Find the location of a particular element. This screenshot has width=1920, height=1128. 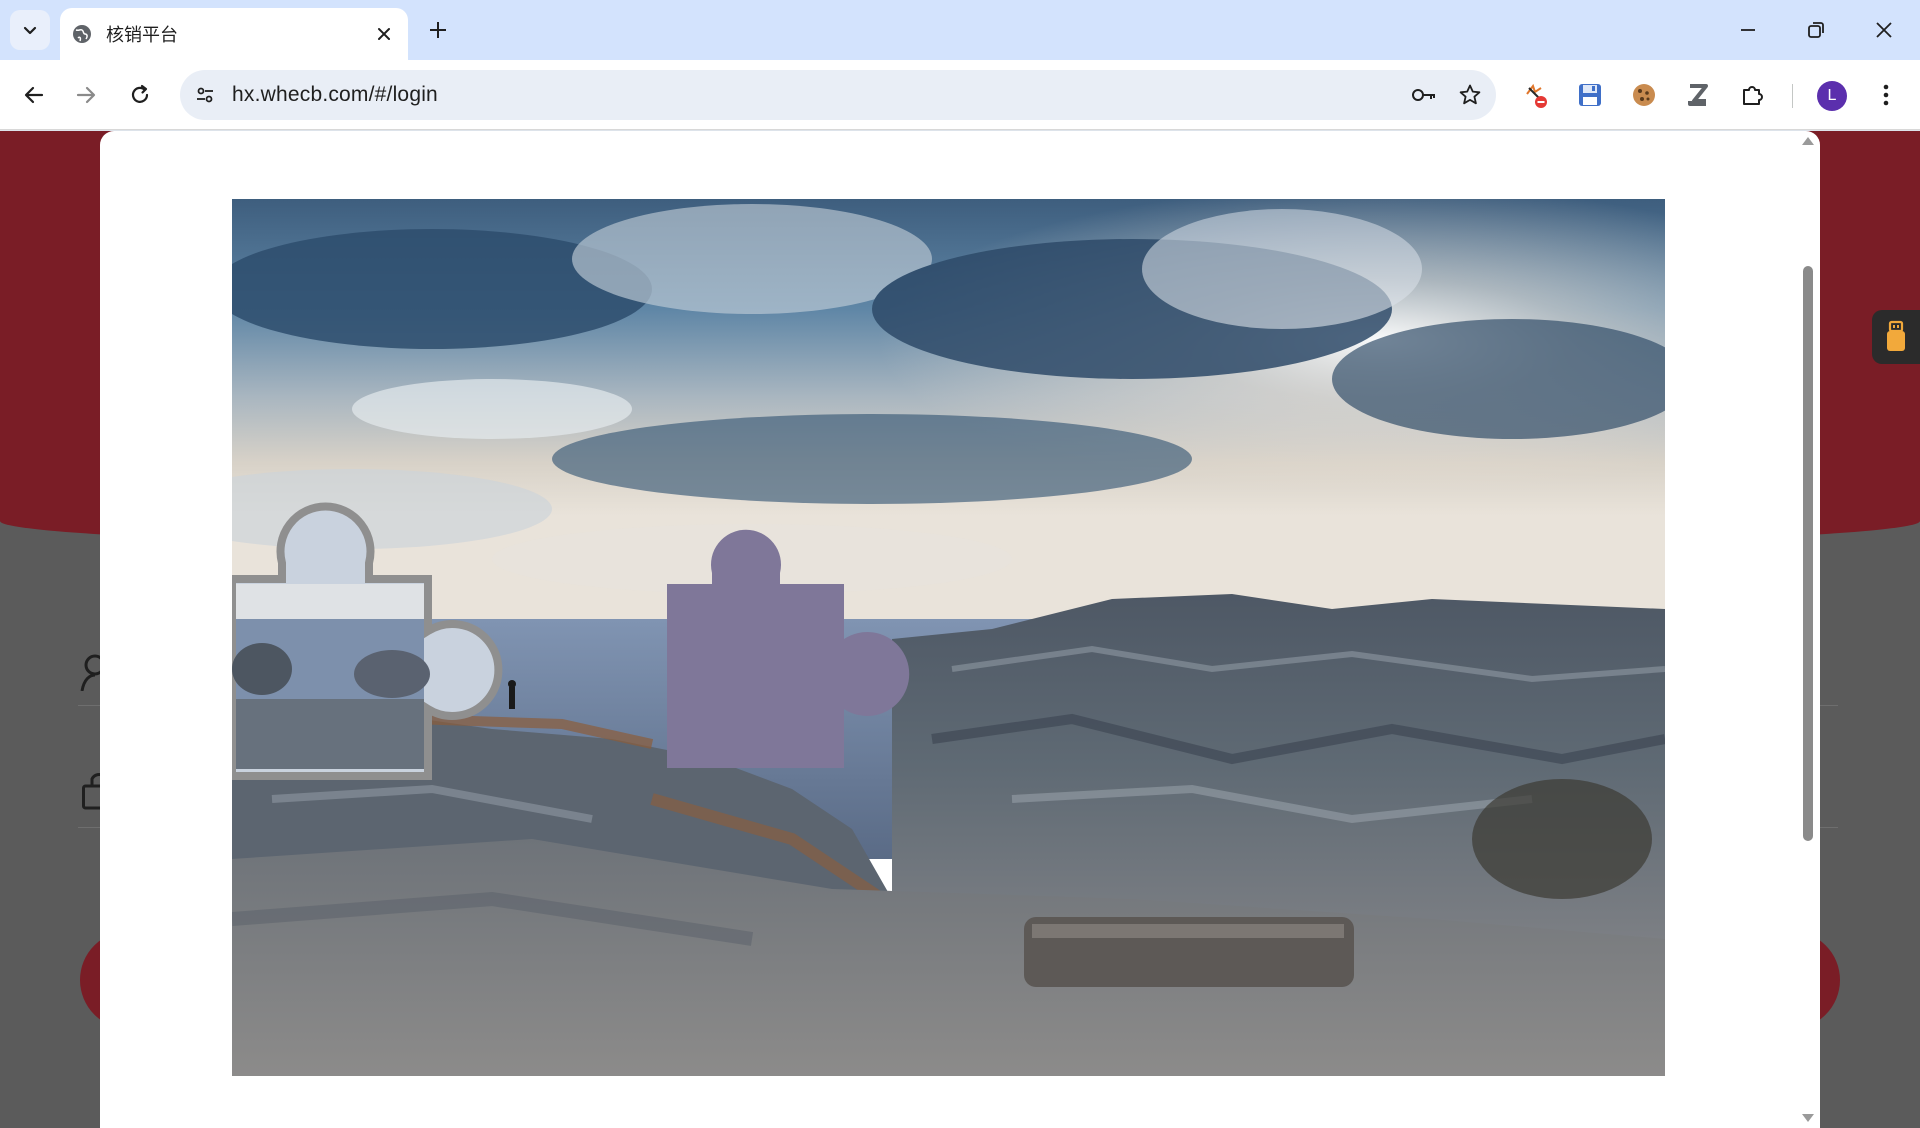

forward-button is located at coordinates (86, 95).